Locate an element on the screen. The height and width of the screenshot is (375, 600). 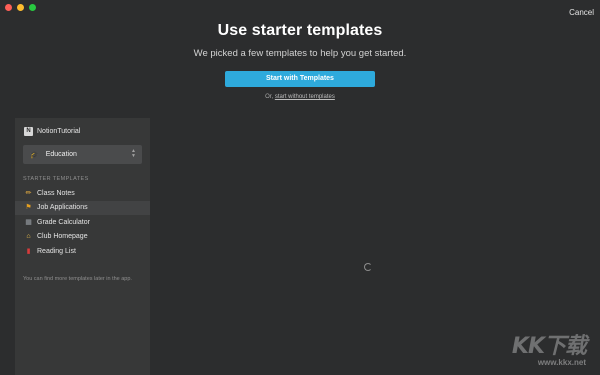
minimize-window-button is located at coordinates (20, 7).